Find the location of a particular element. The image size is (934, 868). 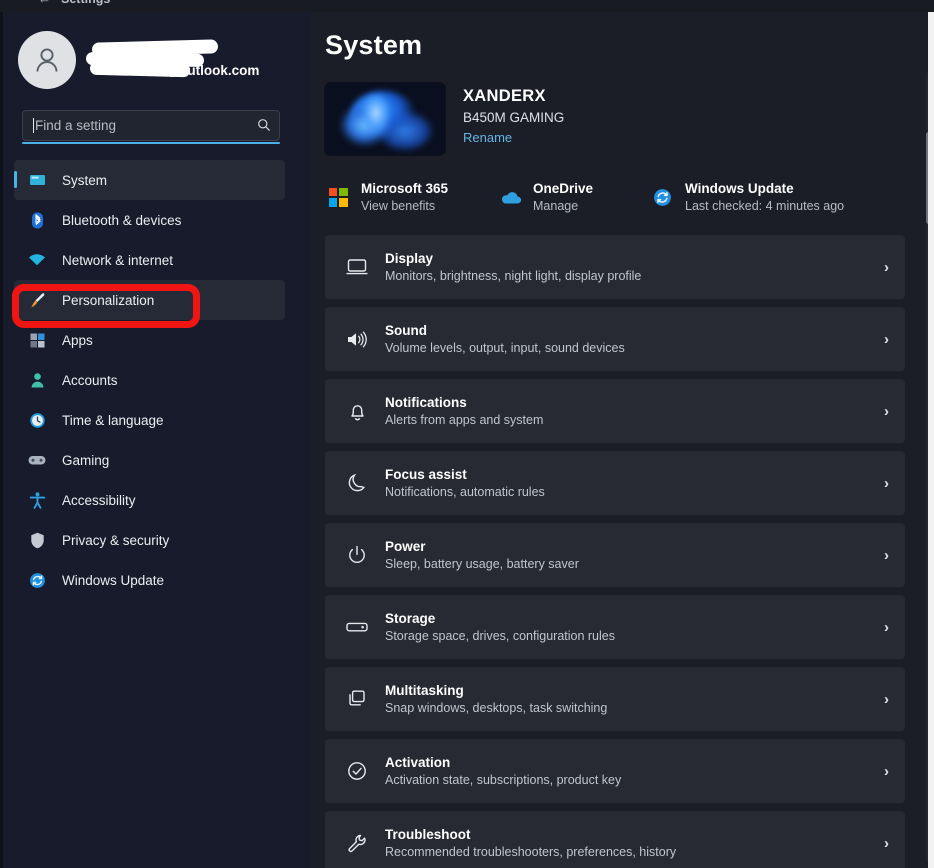

bluetooth-icon is located at coordinates (37, 220).